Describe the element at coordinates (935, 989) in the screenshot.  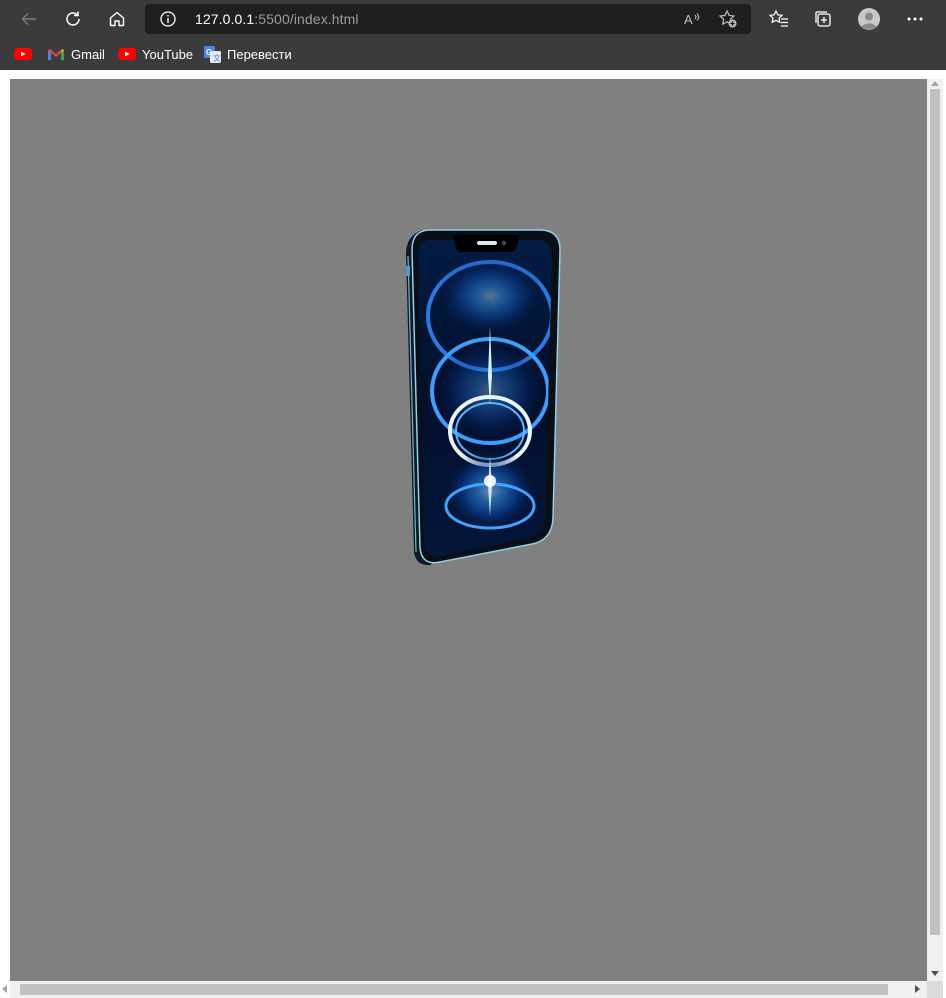
I see `scrollbar-corner` at that location.